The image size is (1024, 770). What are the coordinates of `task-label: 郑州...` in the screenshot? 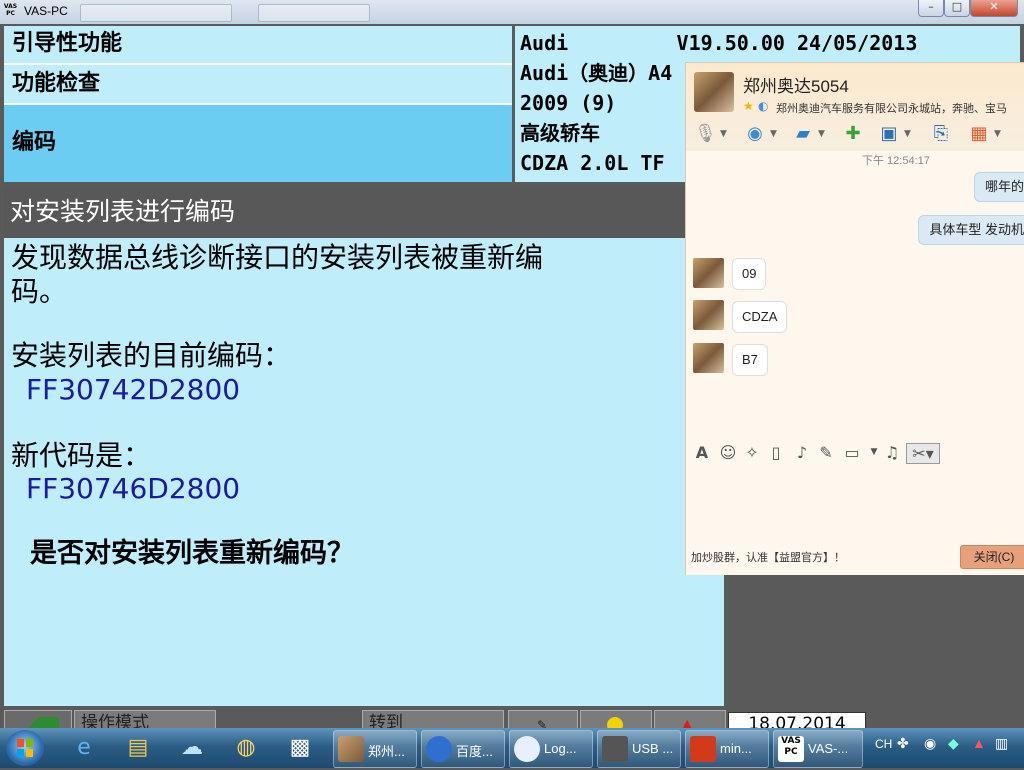 It's located at (386, 751).